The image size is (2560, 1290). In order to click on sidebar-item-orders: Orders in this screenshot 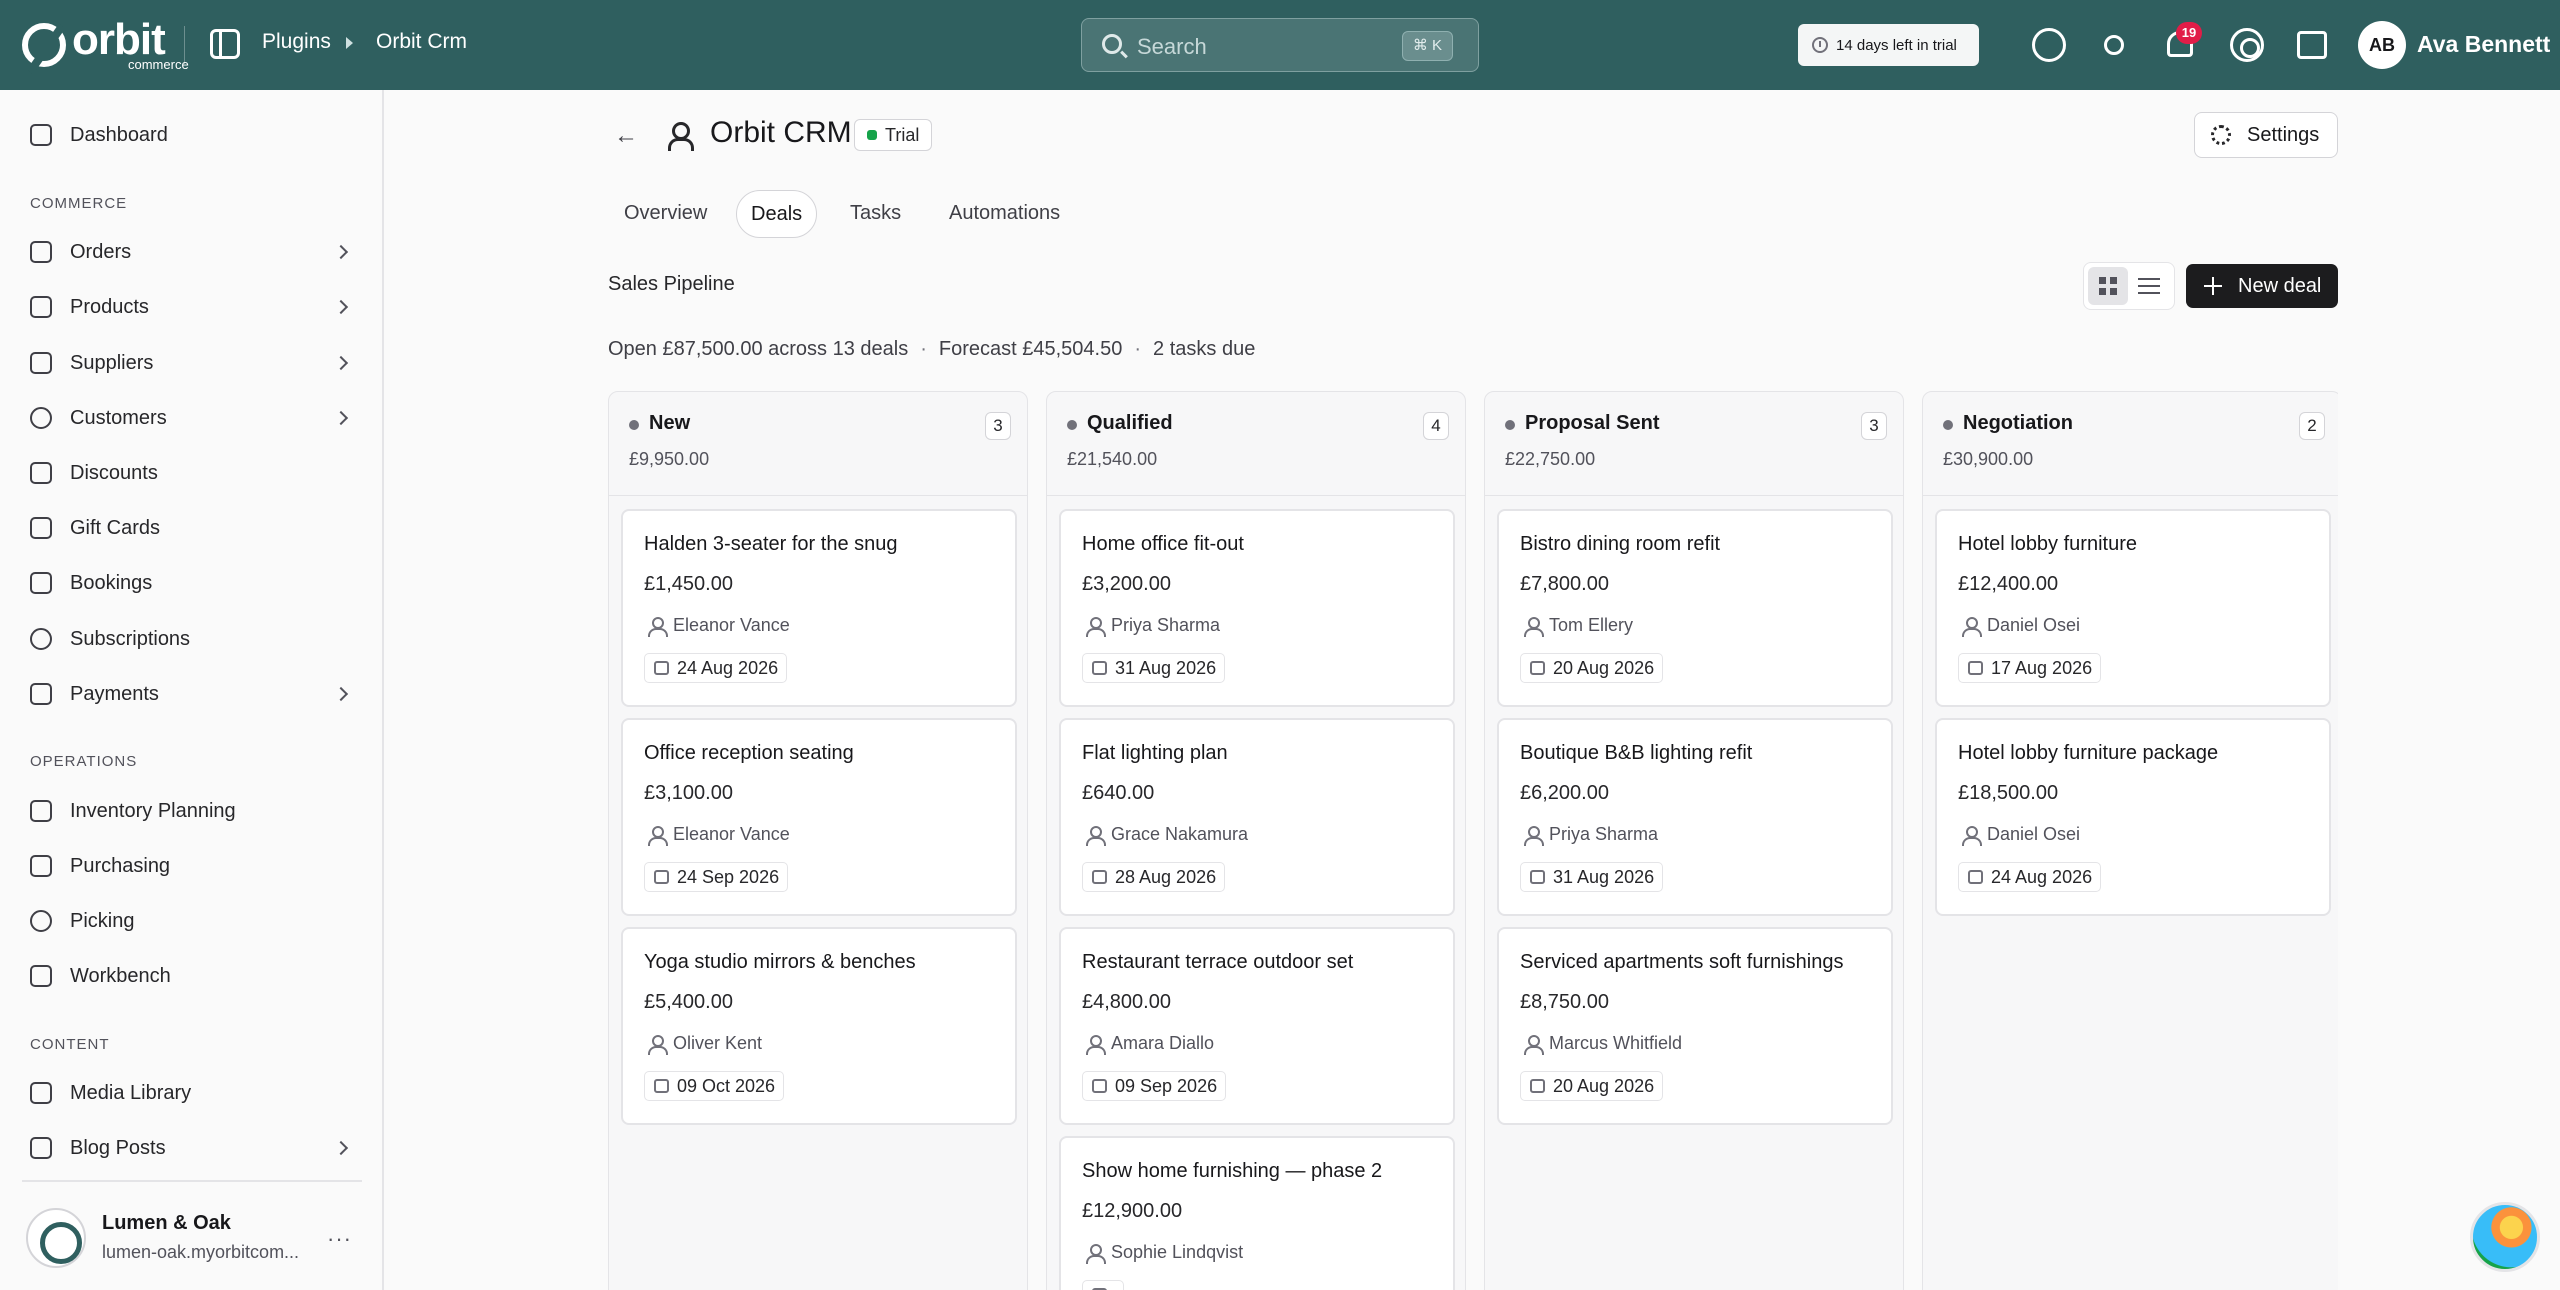, I will do `click(192, 252)`.